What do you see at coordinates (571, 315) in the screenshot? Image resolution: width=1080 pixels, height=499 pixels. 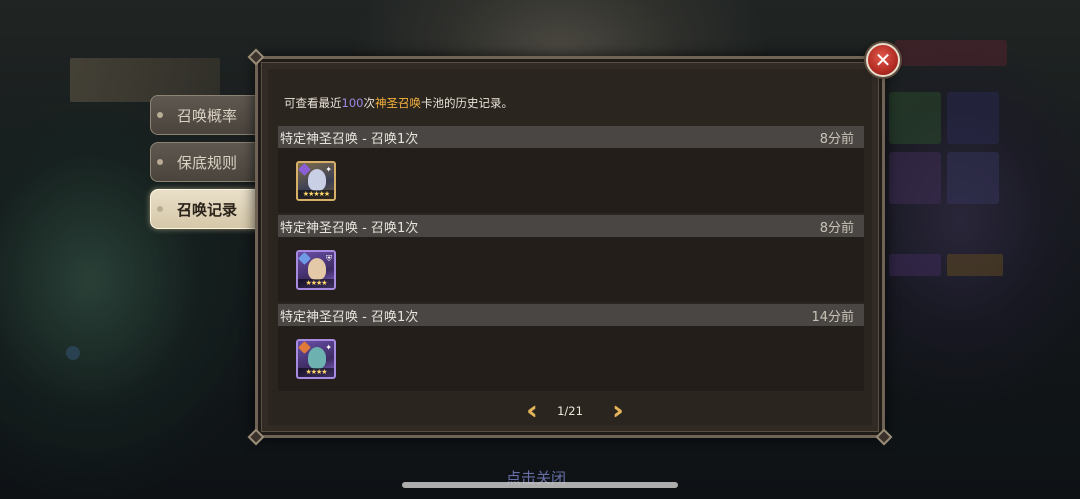 I see `record-header: 特定神圣召唤 - 召唤1次 14分前` at bounding box center [571, 315].